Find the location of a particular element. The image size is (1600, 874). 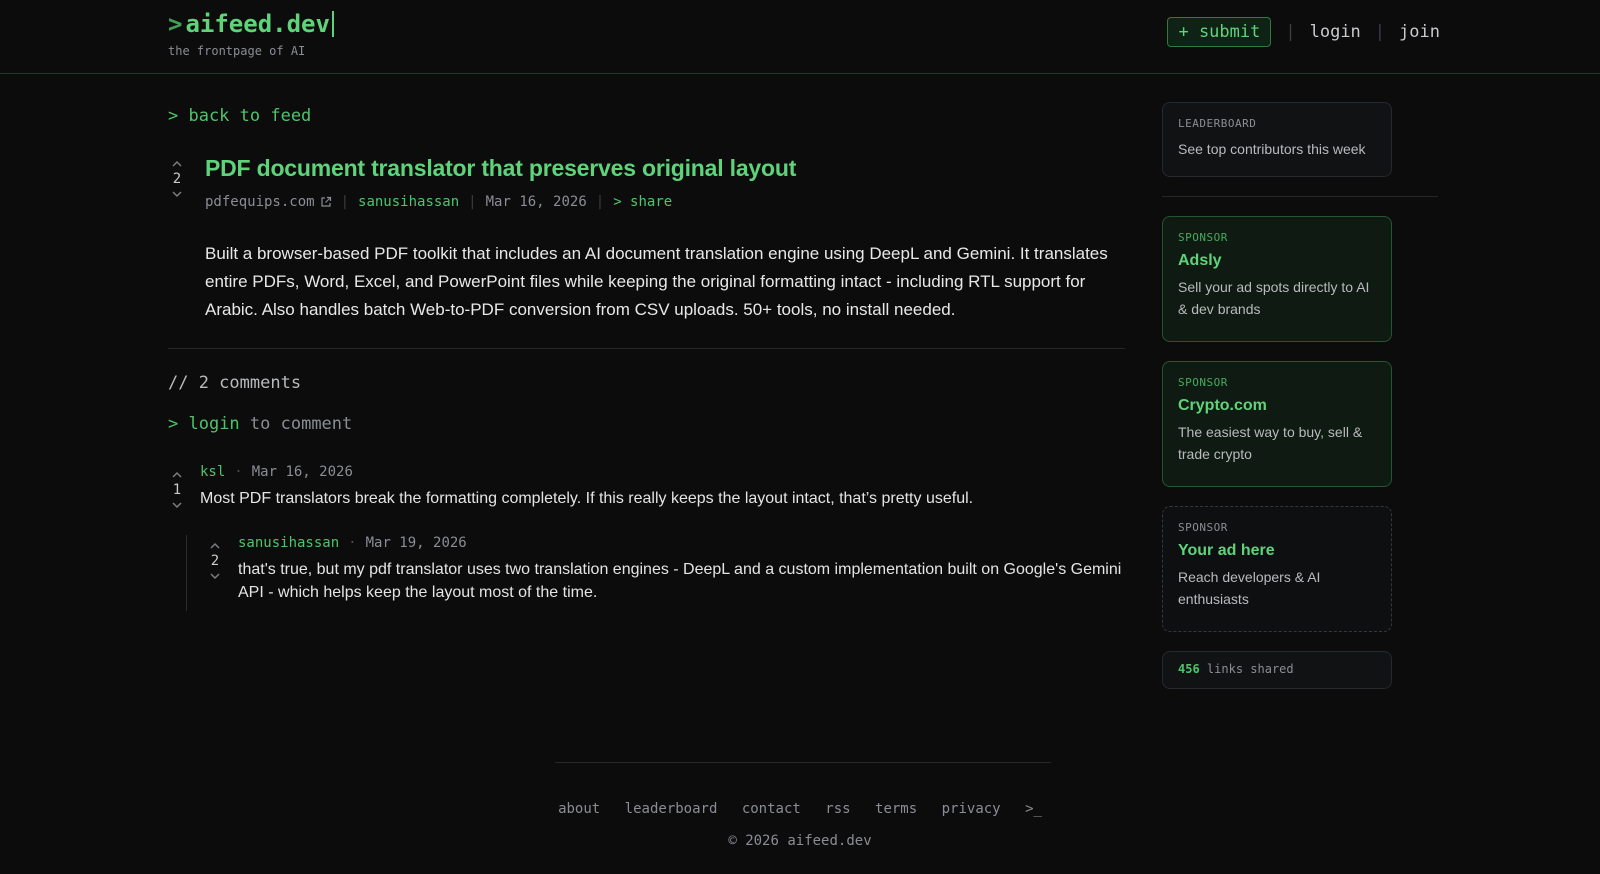

copyright: © 2026 aifeed.dev is located at coordinates (800, 841).